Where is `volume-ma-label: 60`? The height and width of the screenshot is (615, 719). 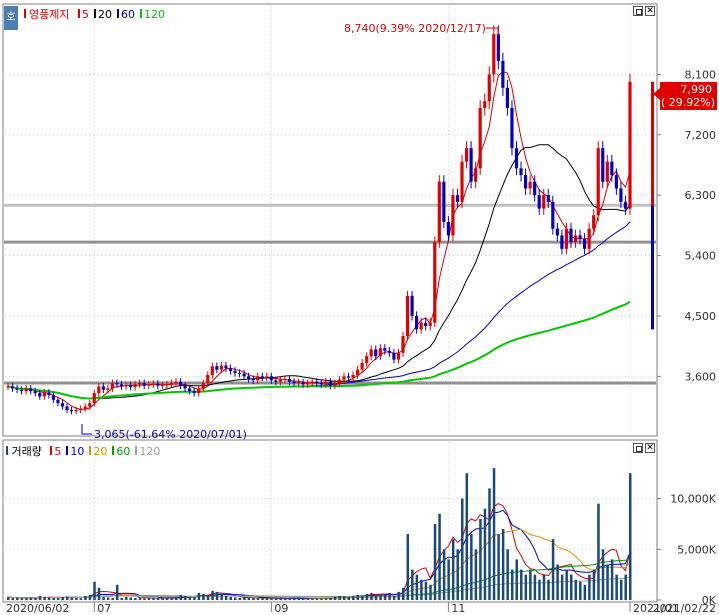
volume-ma-label: 60 is located at coordinates (123, 451).